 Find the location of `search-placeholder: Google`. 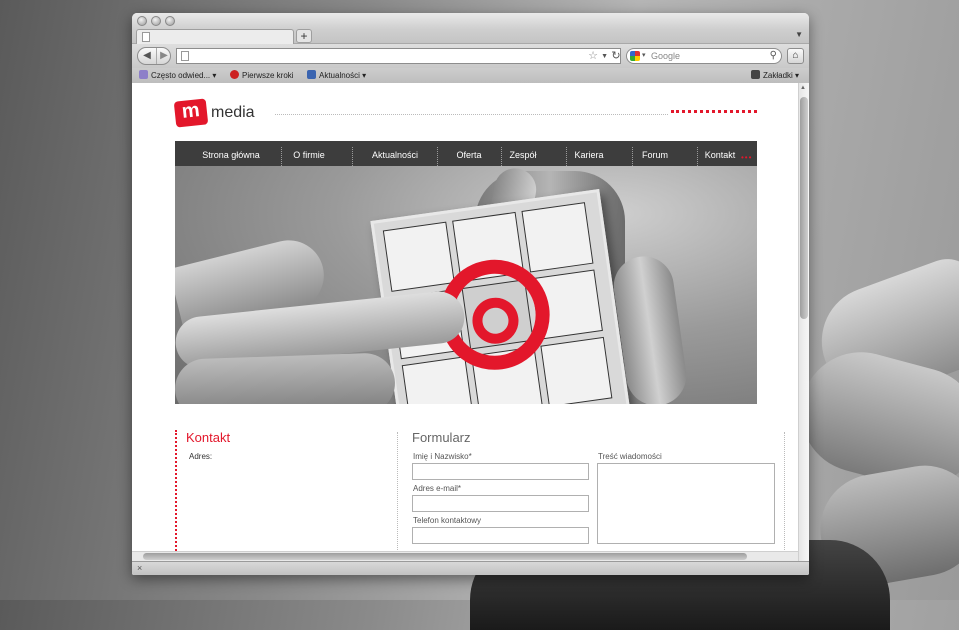

search-placeholder: Google is located at coordinates (666, 56).